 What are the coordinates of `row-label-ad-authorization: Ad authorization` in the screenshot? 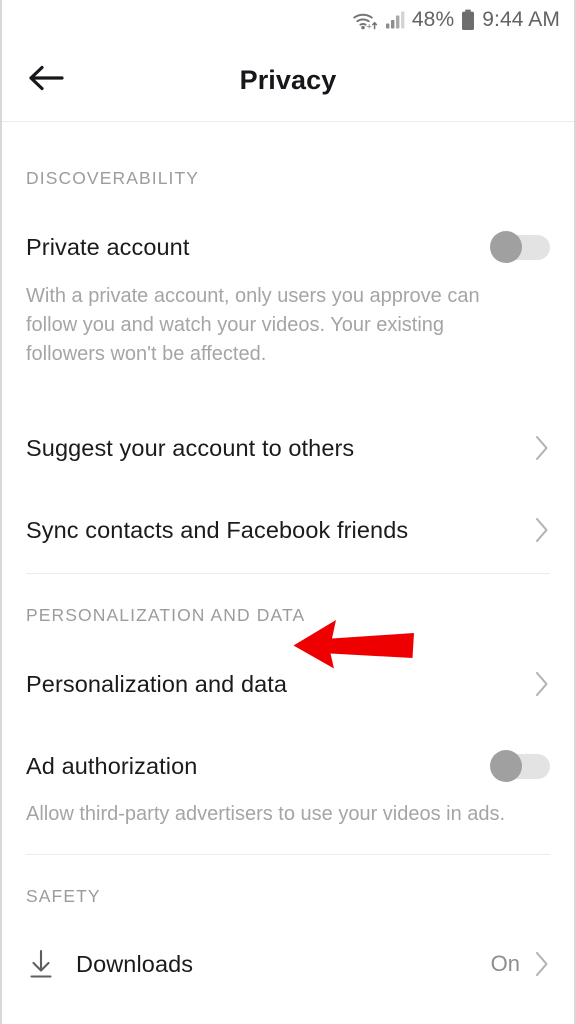 It's located at (112, 765).